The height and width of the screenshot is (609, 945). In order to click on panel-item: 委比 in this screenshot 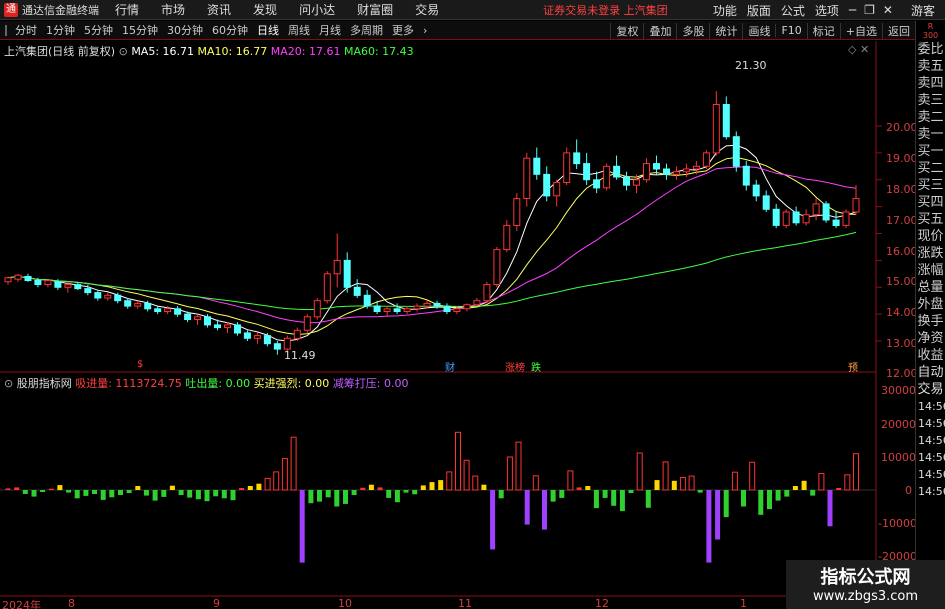, I will do `click(930, 49)`.